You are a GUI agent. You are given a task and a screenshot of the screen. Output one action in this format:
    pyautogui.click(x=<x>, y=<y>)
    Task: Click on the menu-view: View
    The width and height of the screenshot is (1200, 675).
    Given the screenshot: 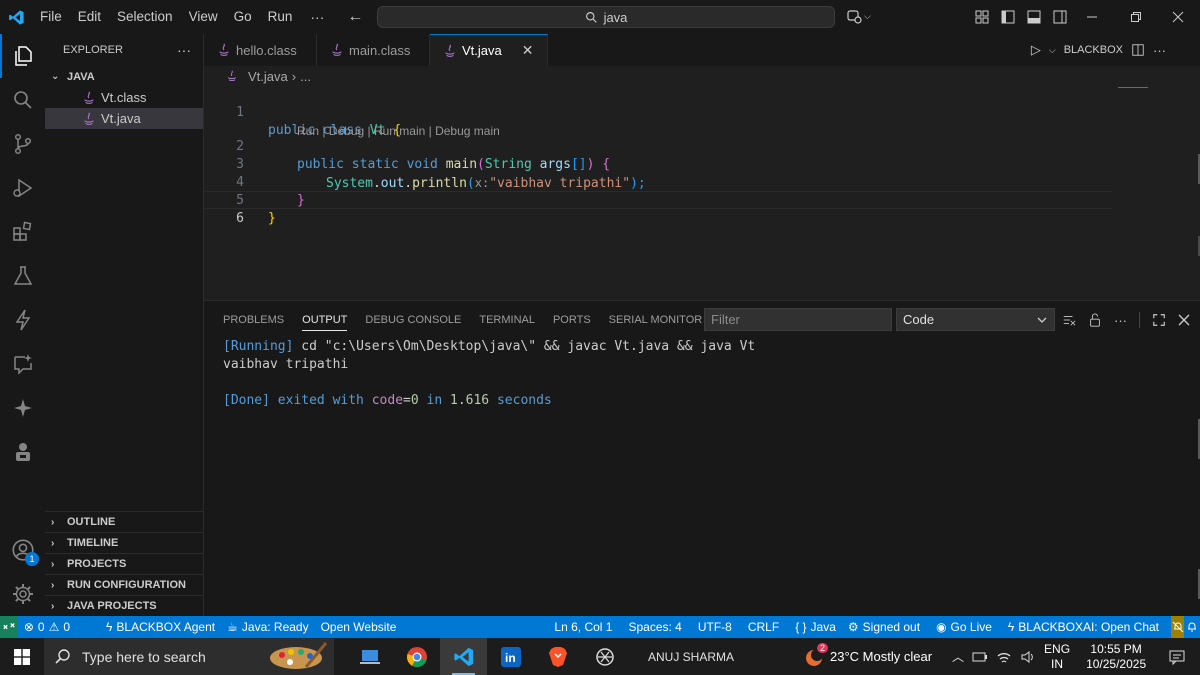 What is the action you would take?
    pyautogui.click(x=203, y=17)
    